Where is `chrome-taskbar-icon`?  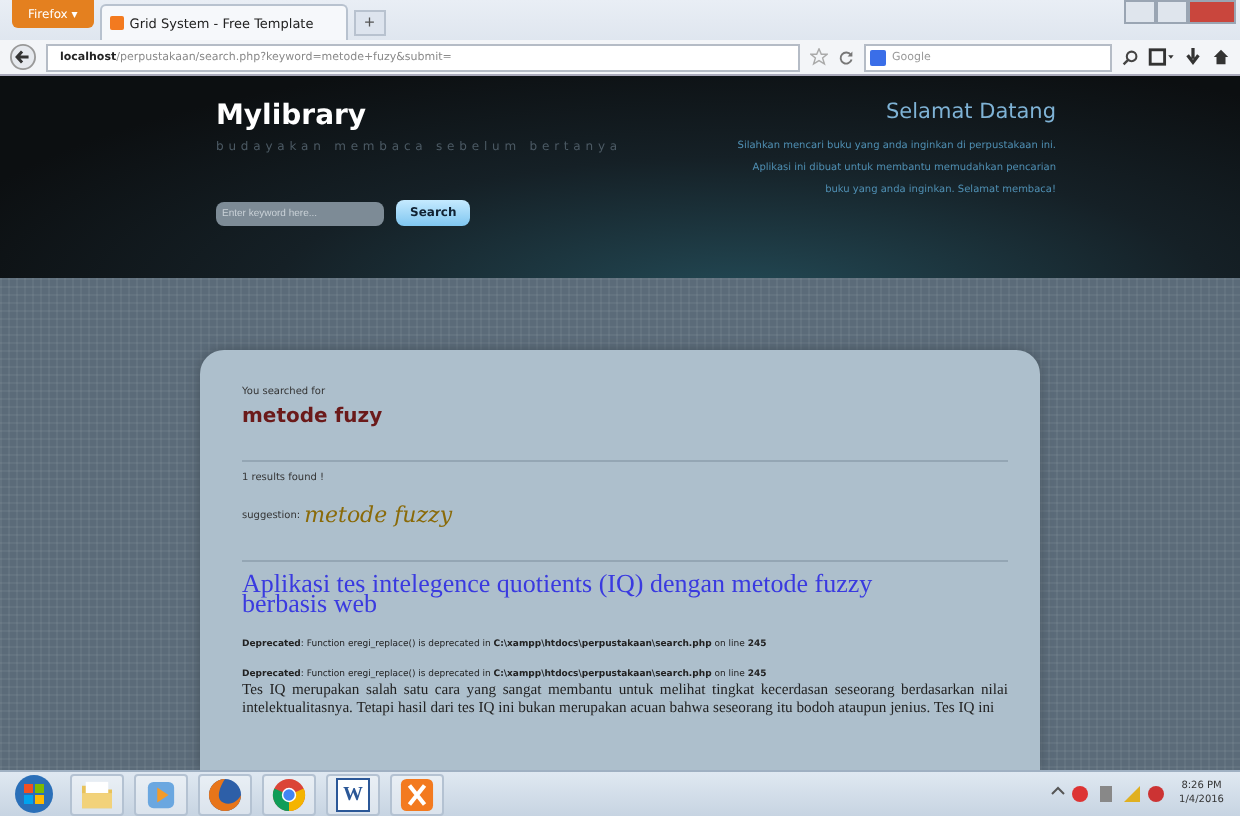 chrome-taskbar-icon is located at coordinates (289, 794).